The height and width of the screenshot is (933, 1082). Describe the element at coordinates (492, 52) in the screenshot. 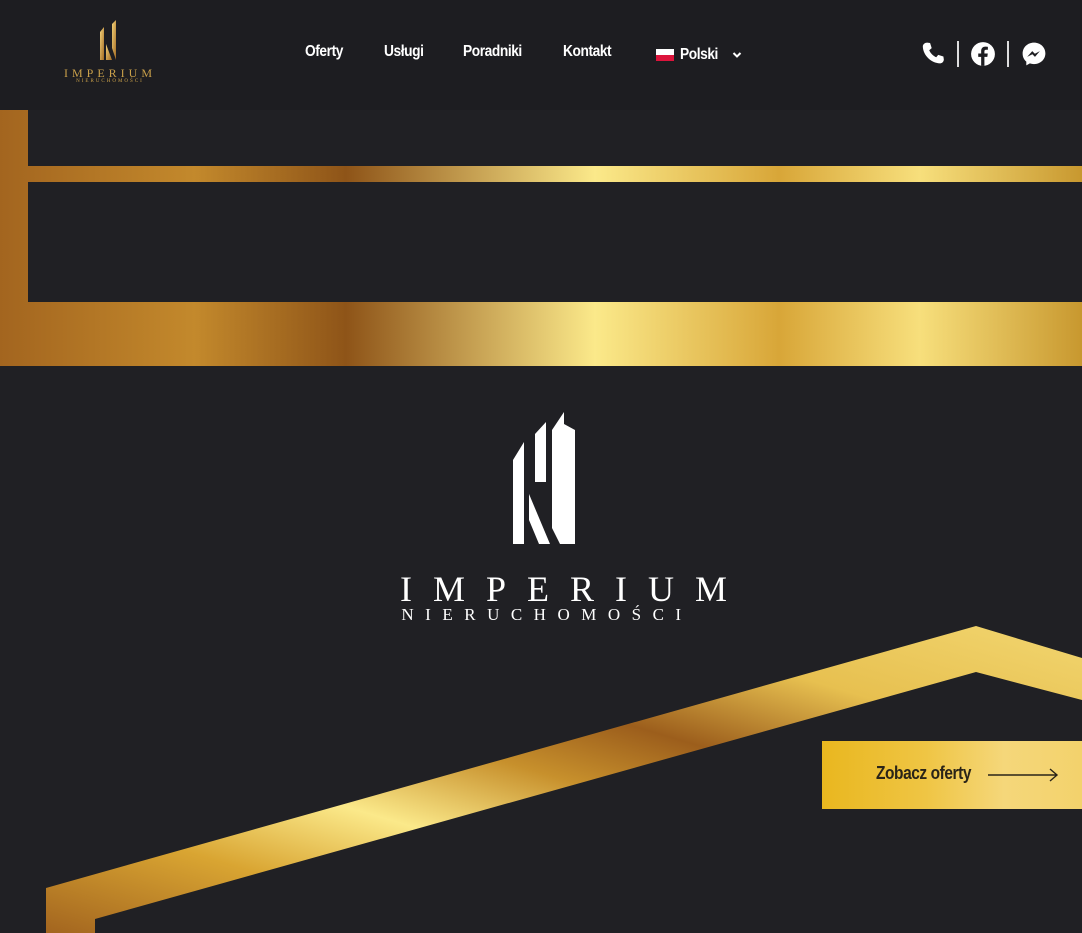

I see `nav-item-poradniki: Poradniki` at that location.